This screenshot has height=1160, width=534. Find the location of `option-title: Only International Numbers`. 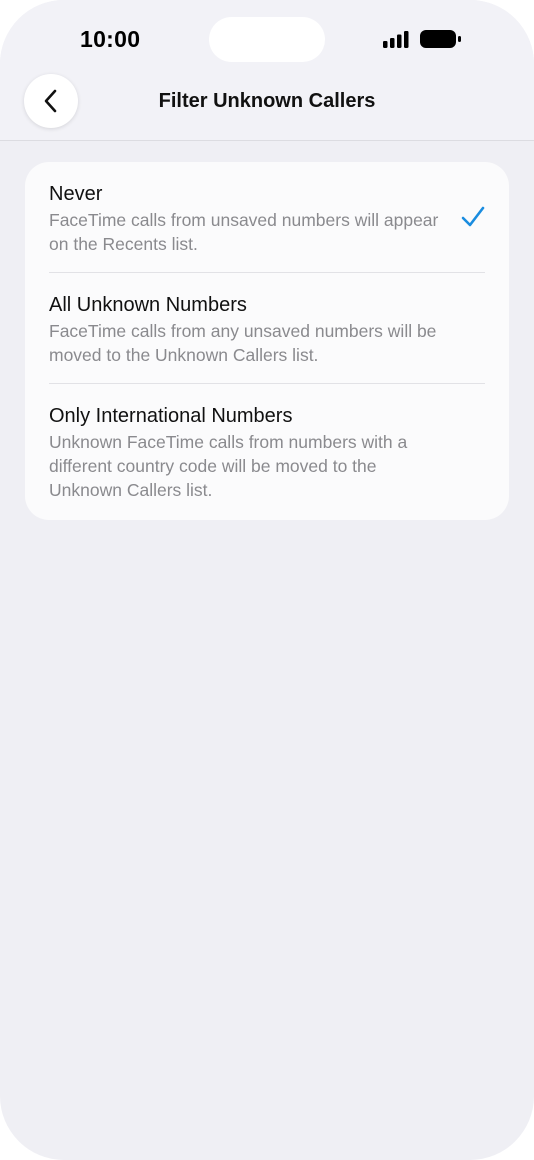

option-title: Only International Numbers is located at coordinates (171, 416).